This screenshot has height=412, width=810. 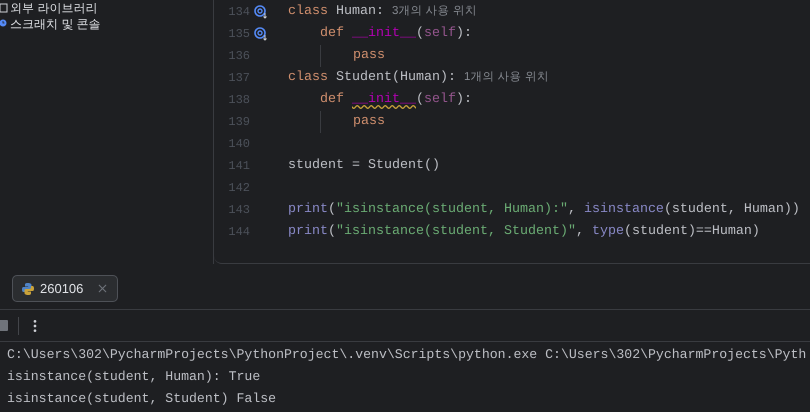 I want to click on usage-hint: 1개의 사용 위치, so click(x=506, y=78).